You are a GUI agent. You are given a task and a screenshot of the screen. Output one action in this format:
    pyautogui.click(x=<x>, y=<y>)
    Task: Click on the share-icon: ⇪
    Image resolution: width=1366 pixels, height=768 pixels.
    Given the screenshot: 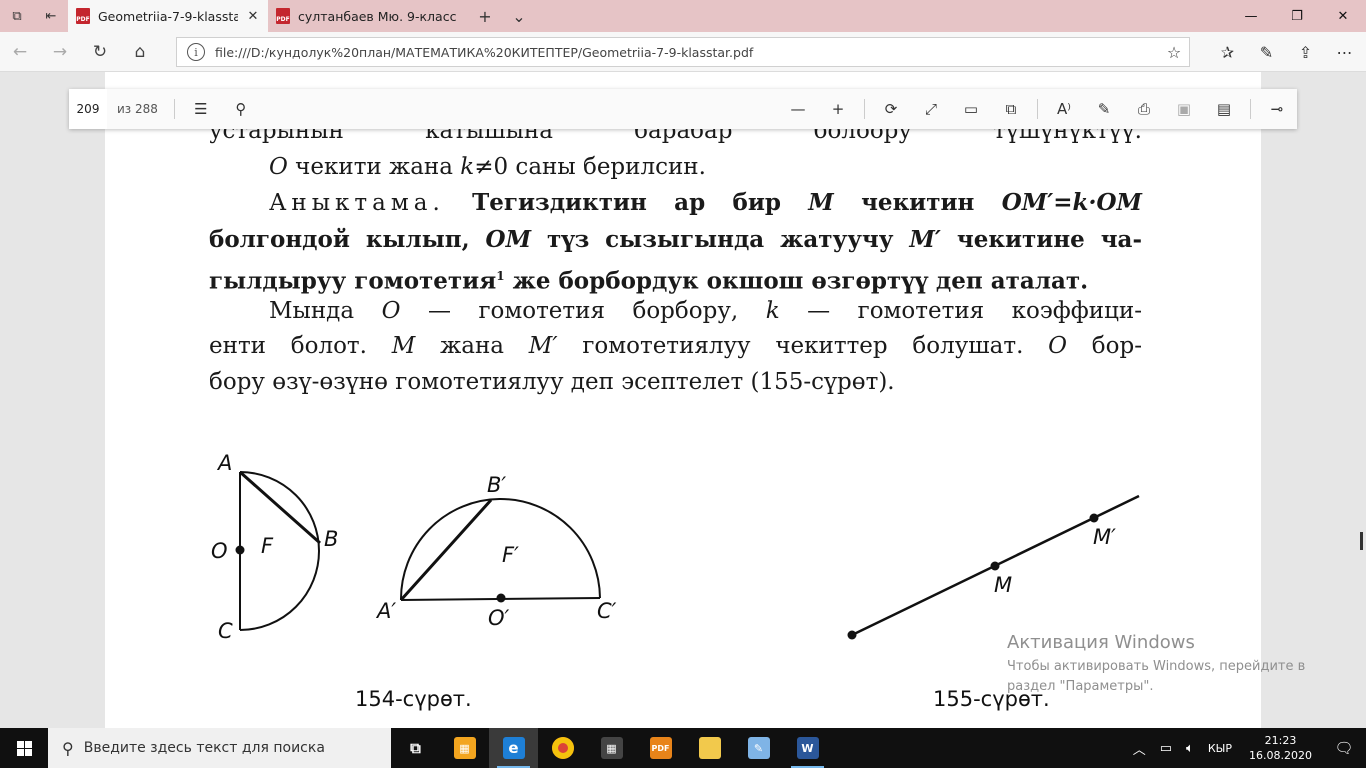 What is the action you would take?
    pyautogui.click(x=1305, y=52)
    